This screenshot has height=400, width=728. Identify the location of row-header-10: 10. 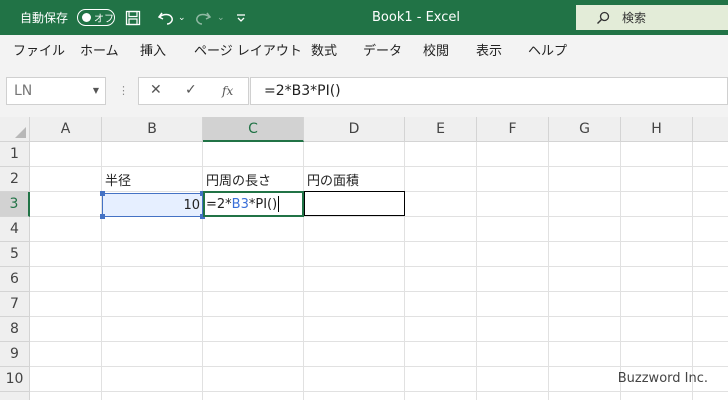
(15, 379).